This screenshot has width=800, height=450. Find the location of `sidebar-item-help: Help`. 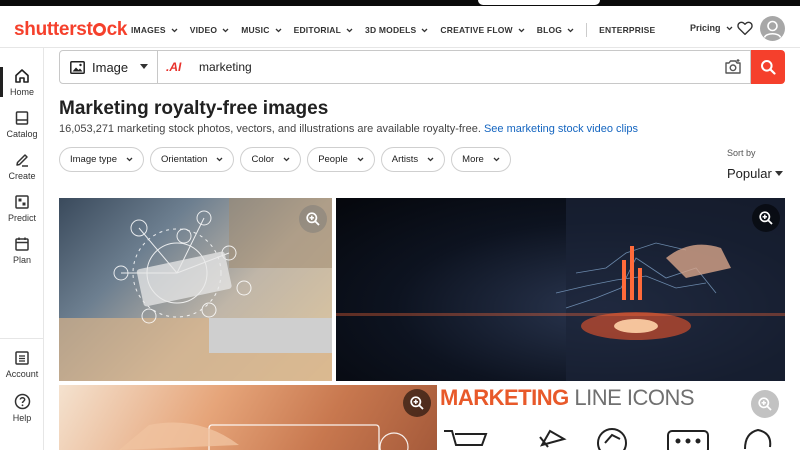

sidebar-item-help: Help is located at coordinates (22, 408).